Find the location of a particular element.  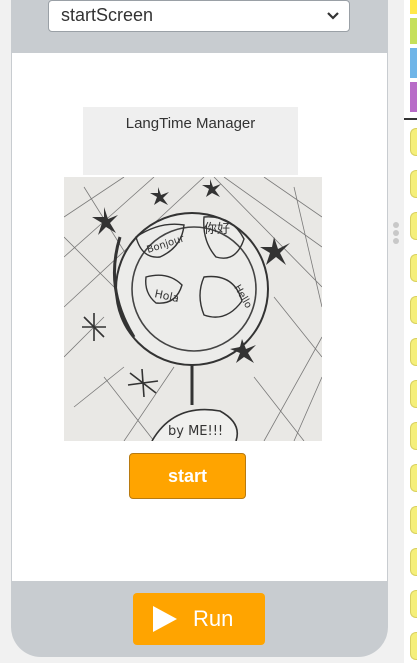

category-swatch-yellow is located at coordinates (413, 7).